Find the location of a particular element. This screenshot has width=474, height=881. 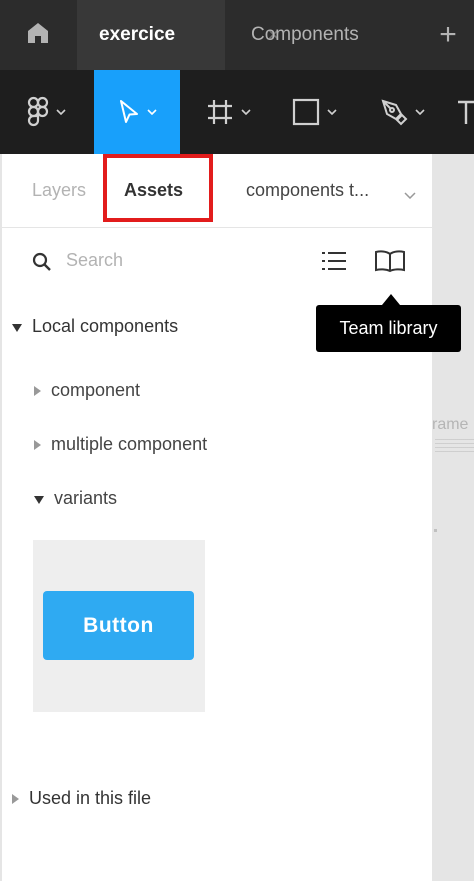

local-components-header: Local components is located at coordinates (95, 326).